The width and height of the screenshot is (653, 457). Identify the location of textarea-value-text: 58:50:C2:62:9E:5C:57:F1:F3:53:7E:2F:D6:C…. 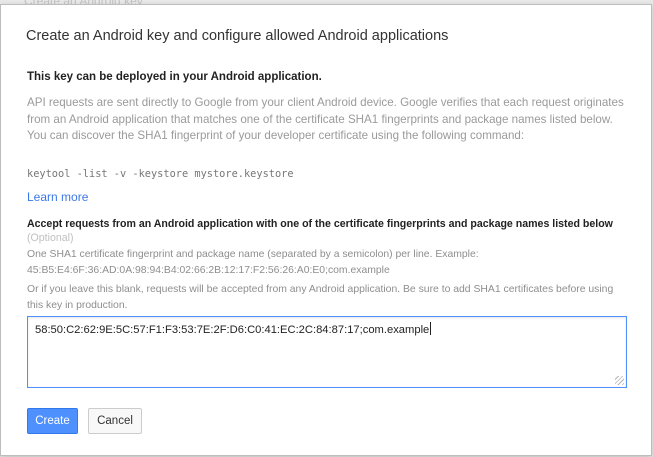
(232, 330).